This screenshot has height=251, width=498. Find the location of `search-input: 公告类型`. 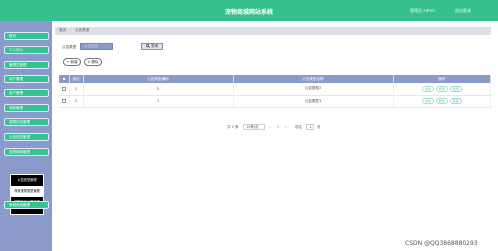

search-input: 公告类型 is located at coordinates (96, 46).